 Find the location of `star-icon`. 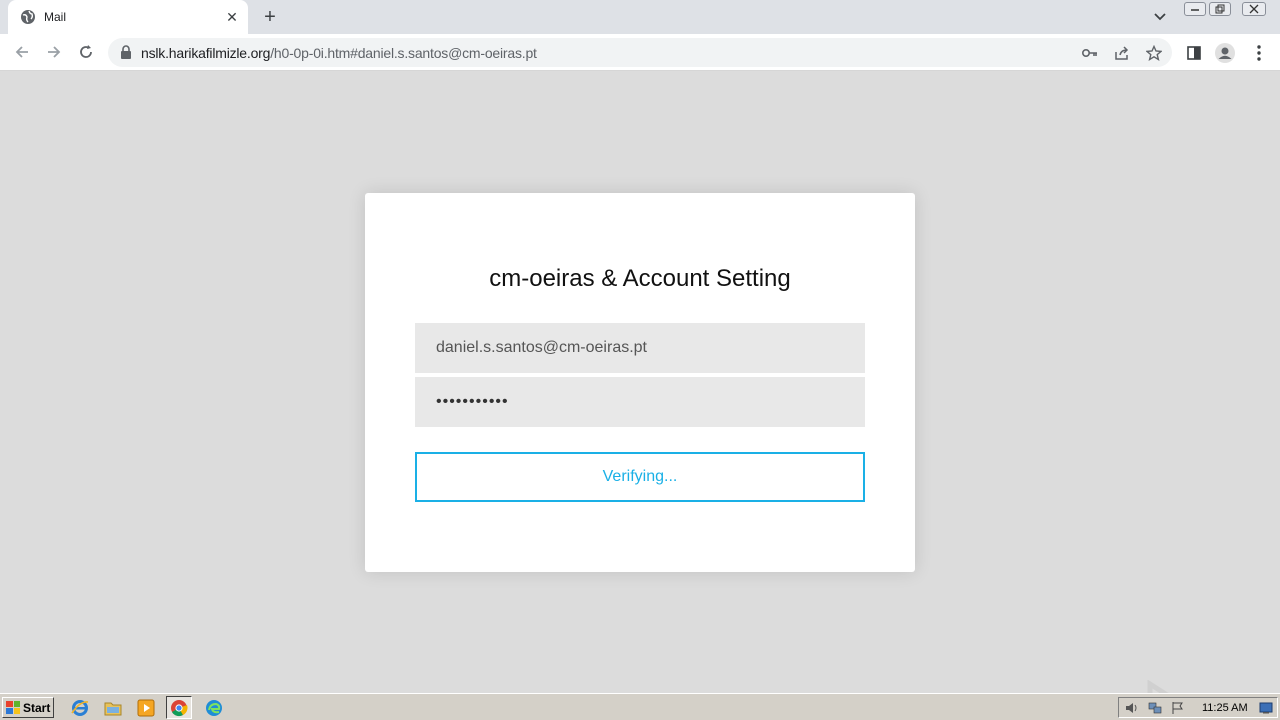

star-icon is located at coordinates (1154, 53).